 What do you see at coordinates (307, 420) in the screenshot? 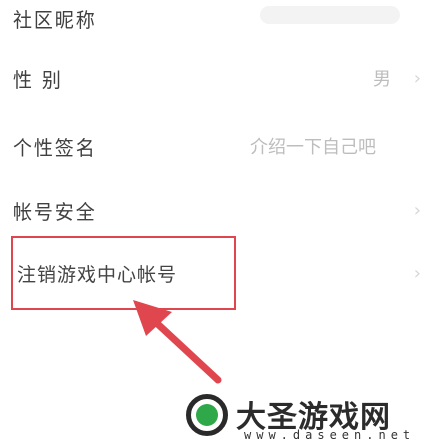
I see `site-watermark: 大圣游戏网 www.daseen.net` at bounding box center [307, 420].